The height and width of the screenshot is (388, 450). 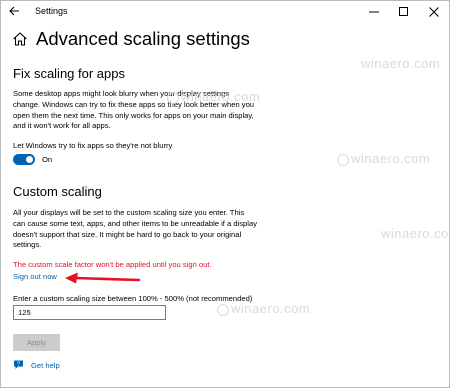 What do you see at coordinates (51, 11) in the screenshot?
I see `window-title: Settings` at bounding box center [51, 11].